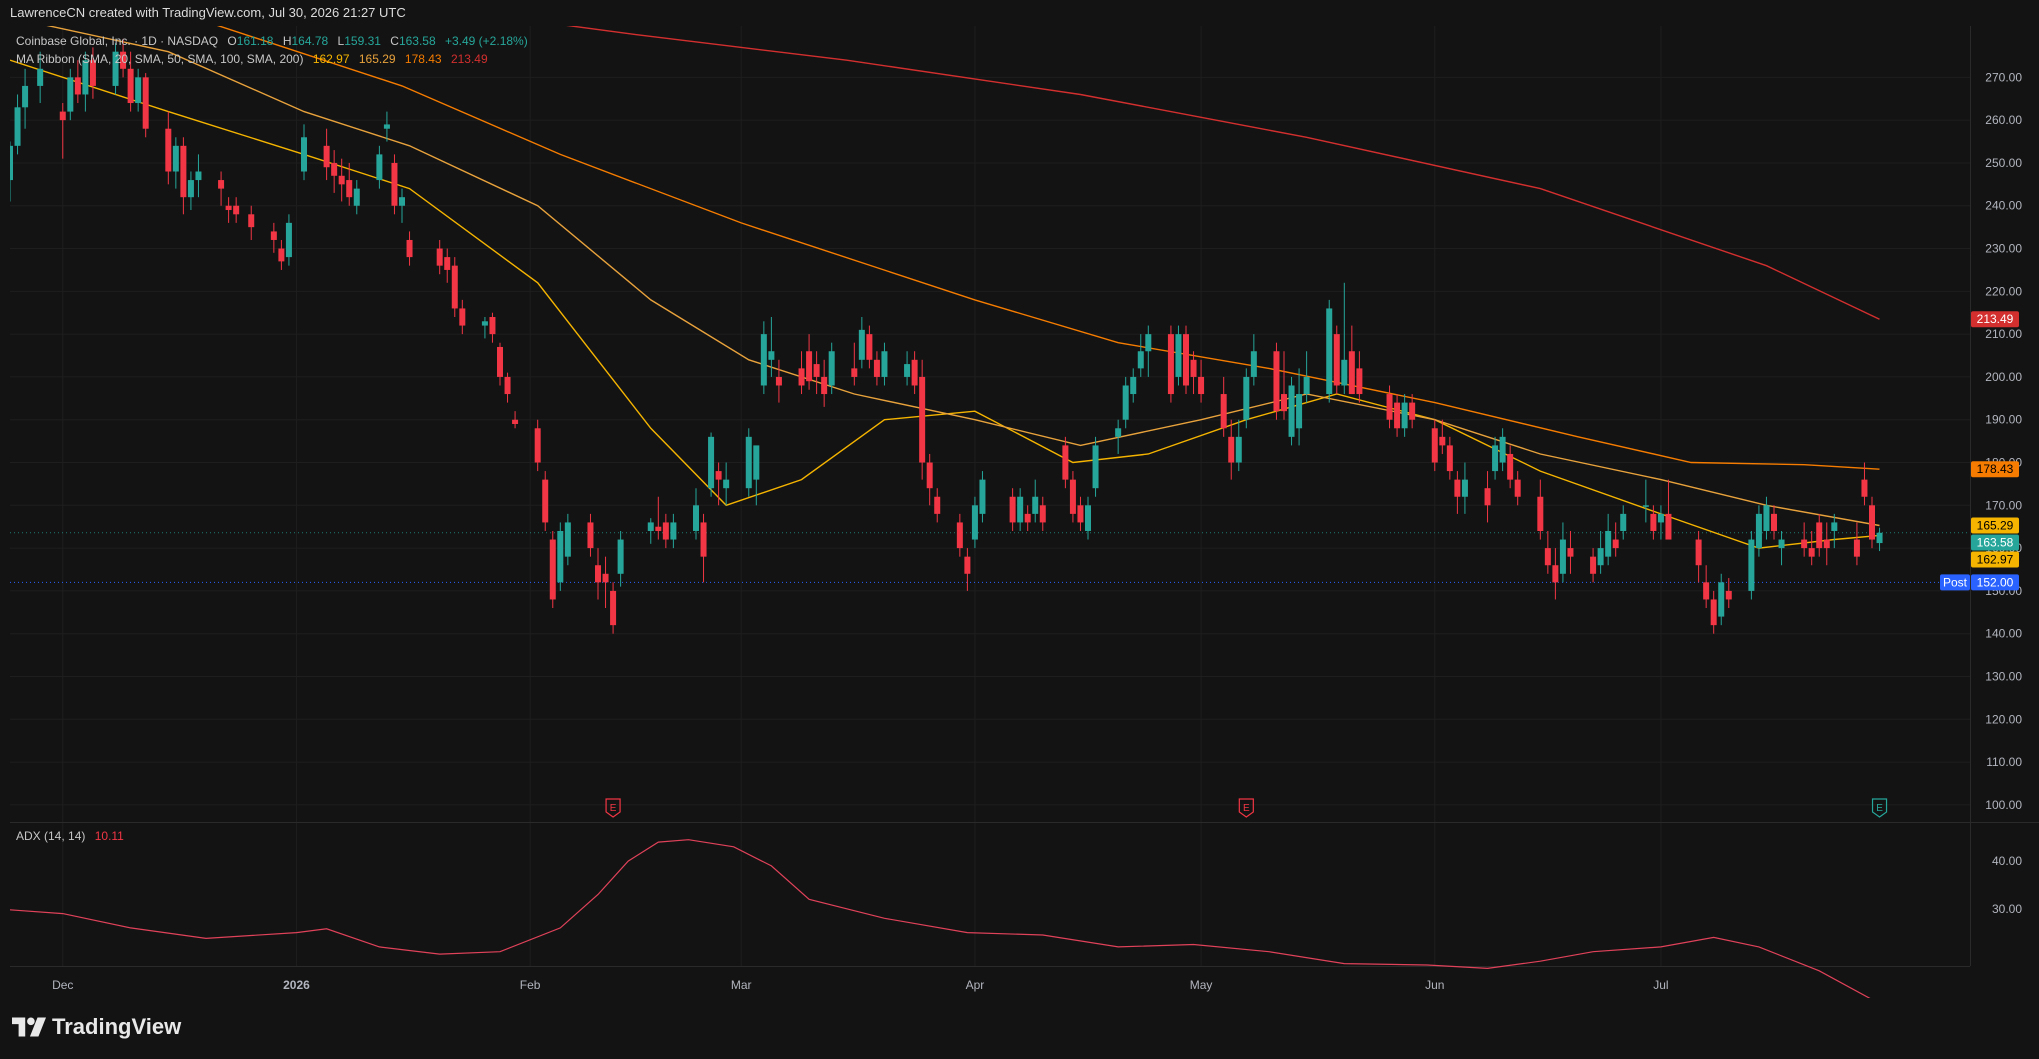  I want to click on tradingview-logo-icon, so click(29, 1027).